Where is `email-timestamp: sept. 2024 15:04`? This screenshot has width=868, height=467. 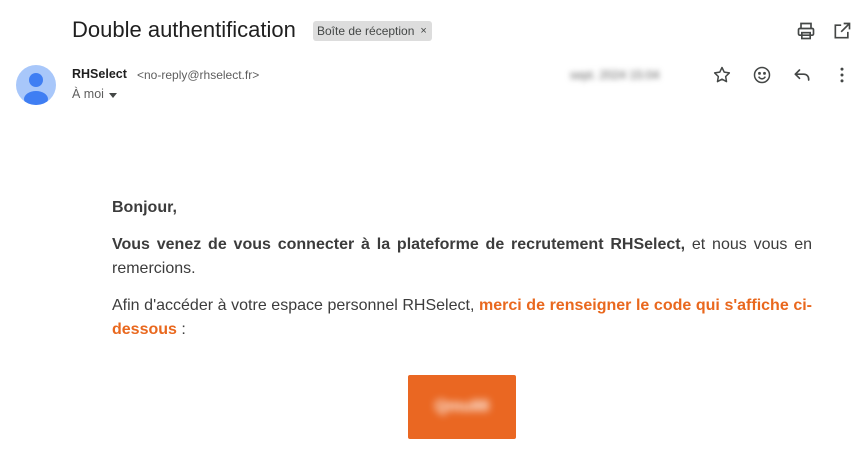
email-timestamp: sept. 2024 15:04 is located at coordinates (615, 75).